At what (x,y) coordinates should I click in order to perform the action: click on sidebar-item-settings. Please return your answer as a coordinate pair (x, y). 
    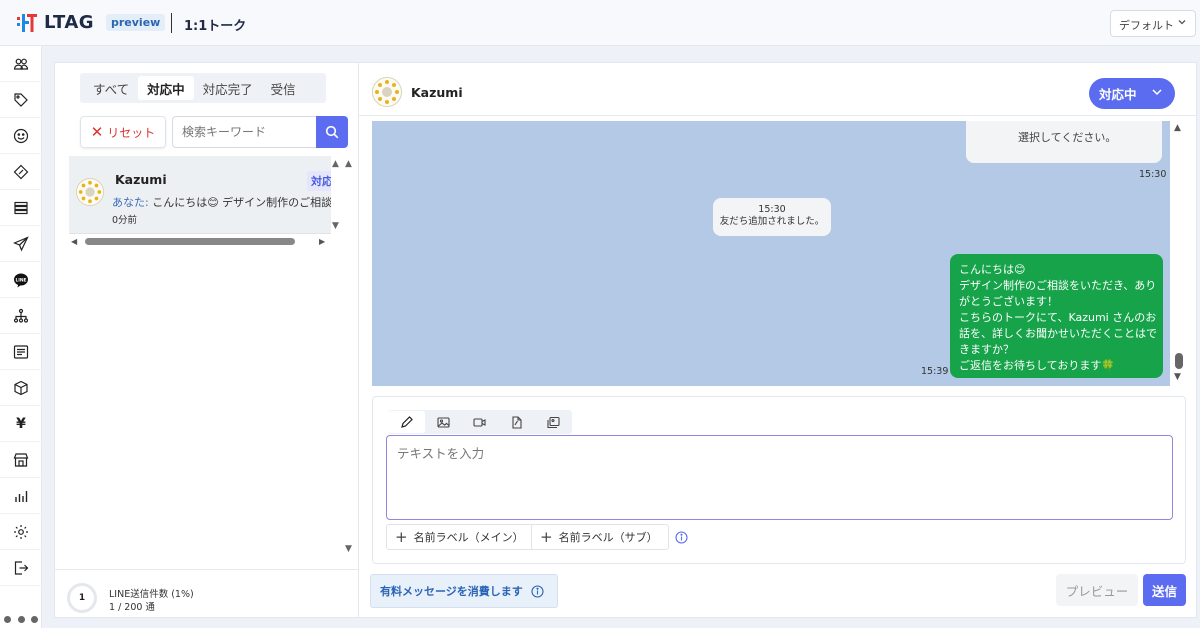
    Looking at the image, I should click on (21, 532).